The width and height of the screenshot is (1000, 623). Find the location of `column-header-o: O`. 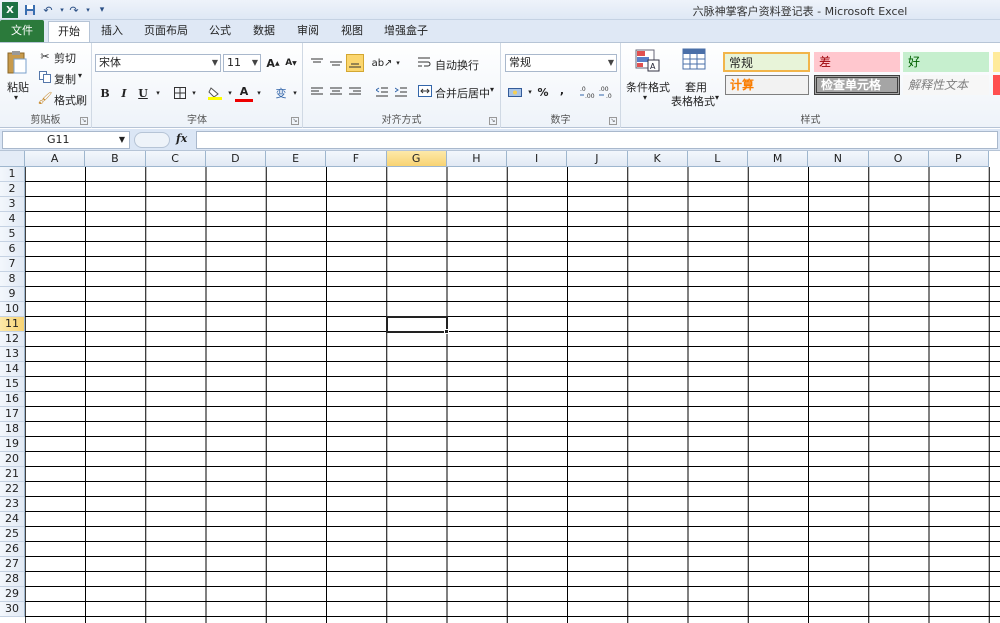

column-header-o: O is located at coordinates (898, 159).